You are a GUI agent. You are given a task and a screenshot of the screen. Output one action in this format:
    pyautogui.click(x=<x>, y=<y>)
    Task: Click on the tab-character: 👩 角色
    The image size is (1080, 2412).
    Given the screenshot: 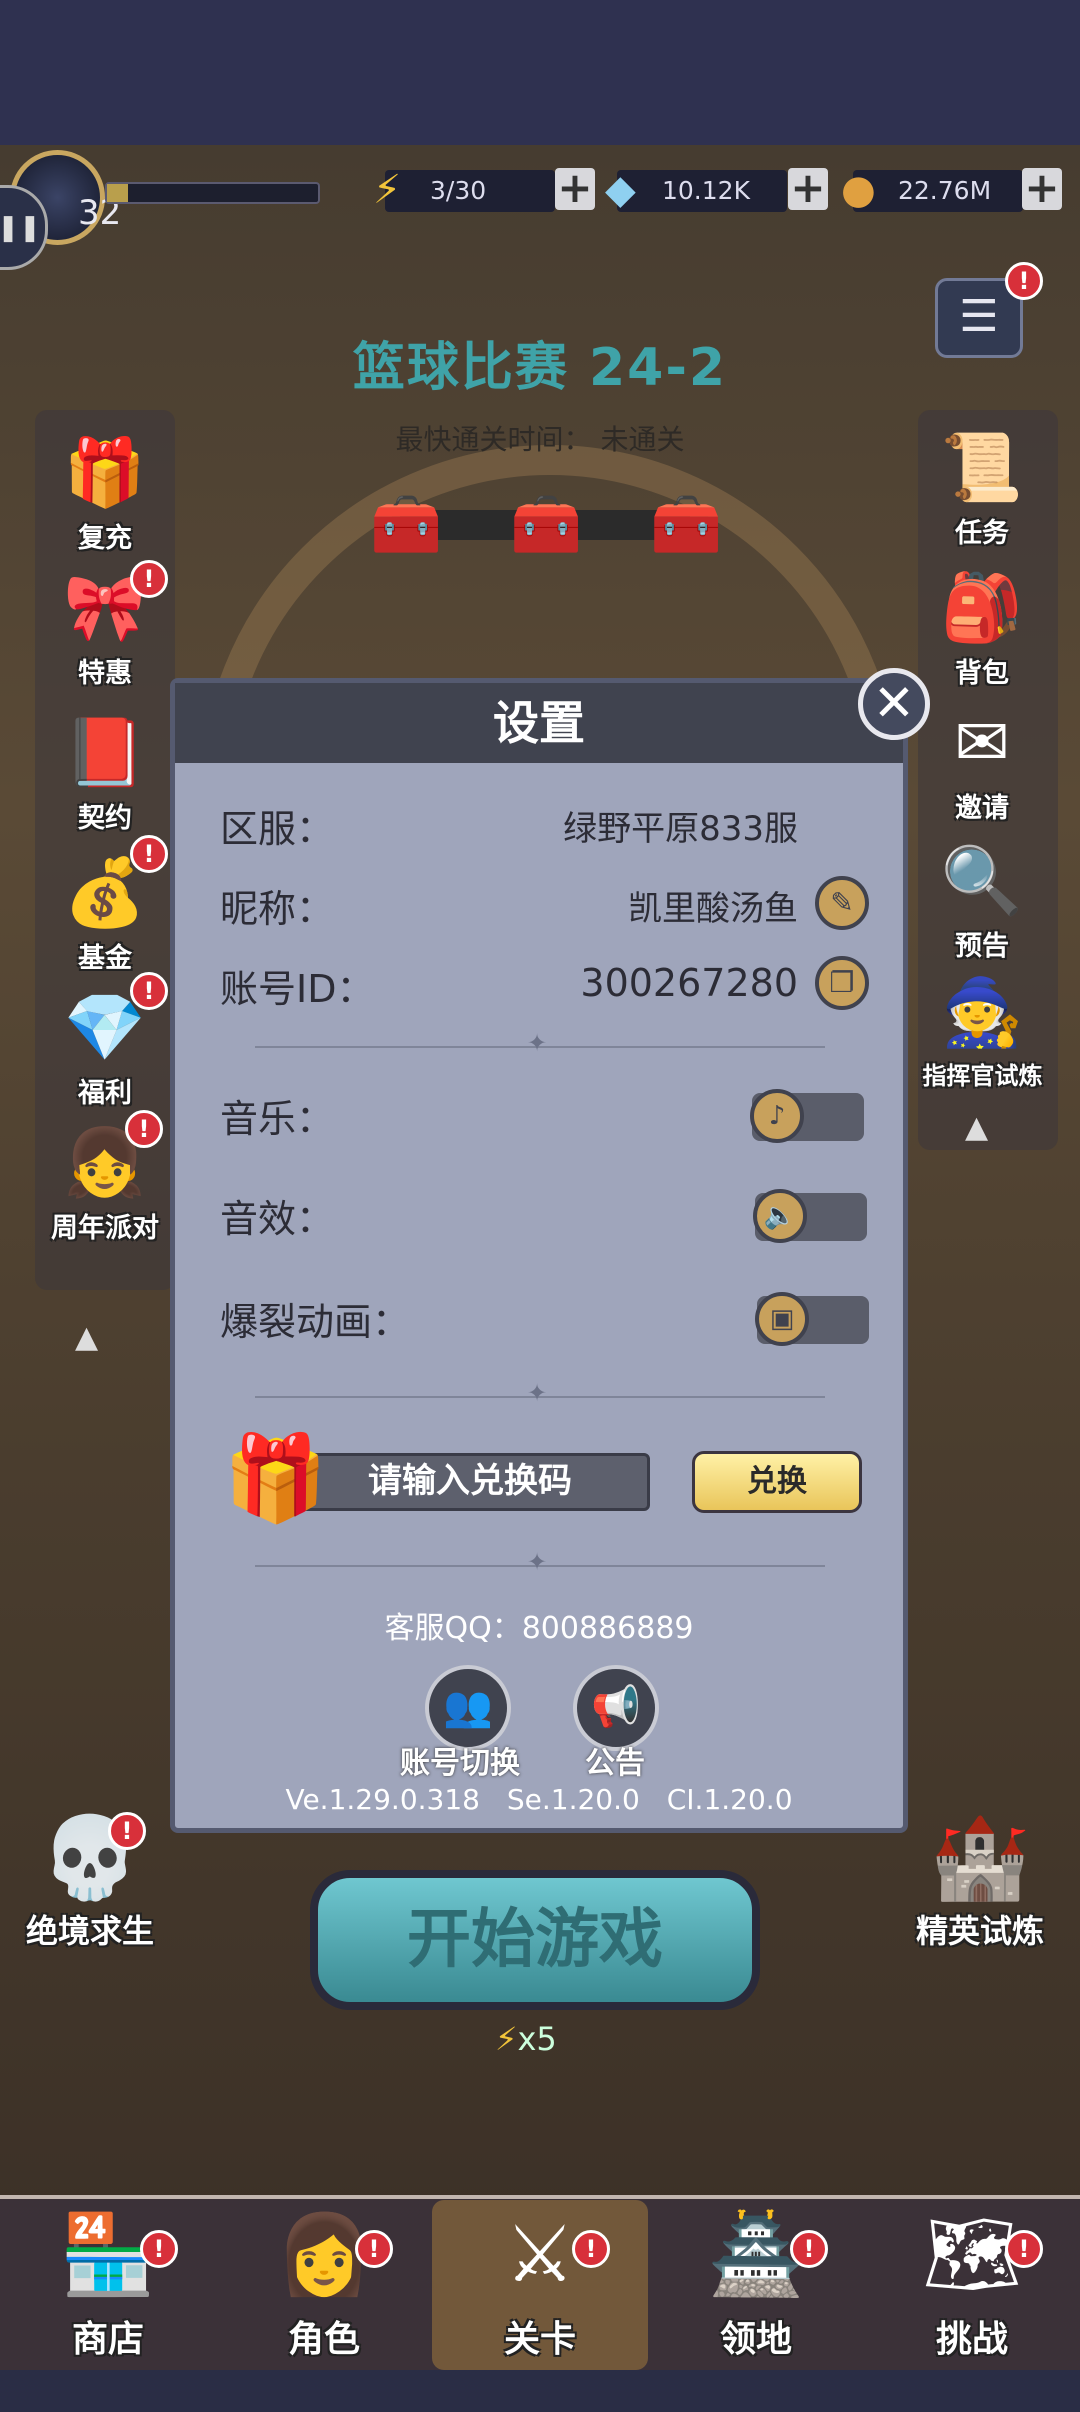 What is the action you would take?
    pyautogui.click(x=324, y=2285)
    